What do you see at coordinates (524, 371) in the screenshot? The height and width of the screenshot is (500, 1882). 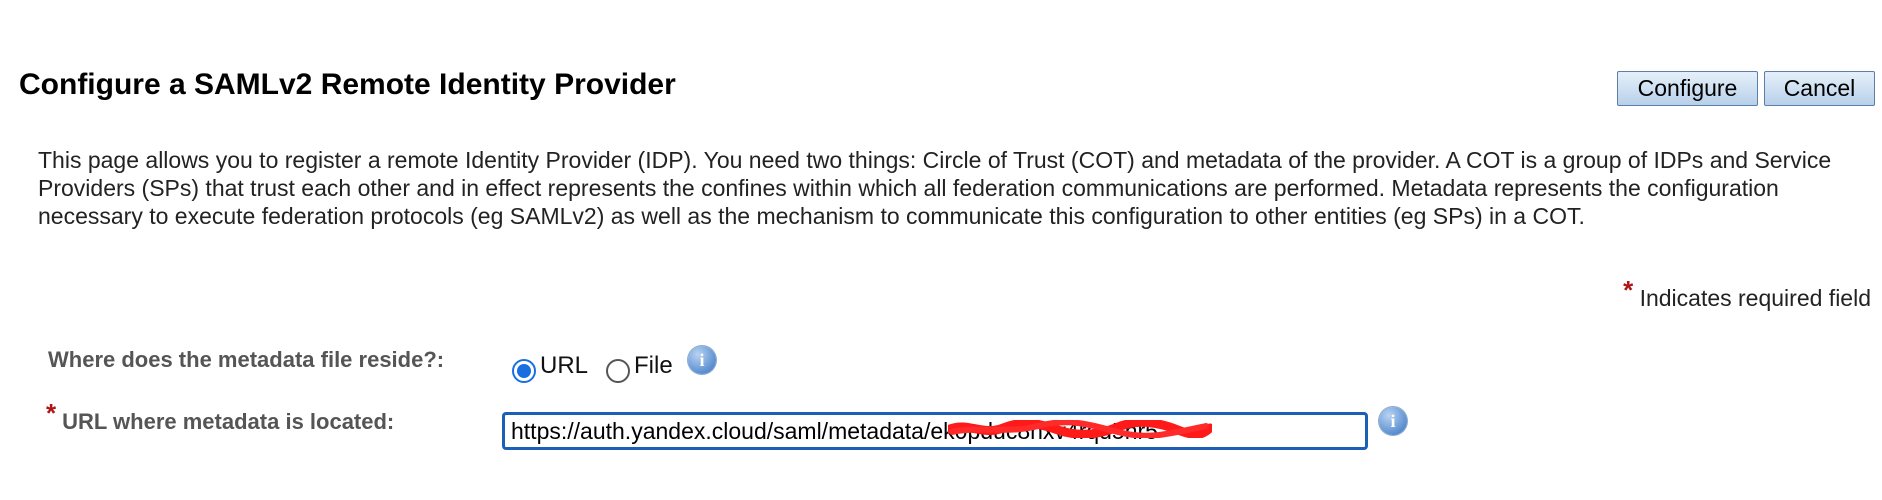 I see `url-radio` at bounding box center [524, 371].